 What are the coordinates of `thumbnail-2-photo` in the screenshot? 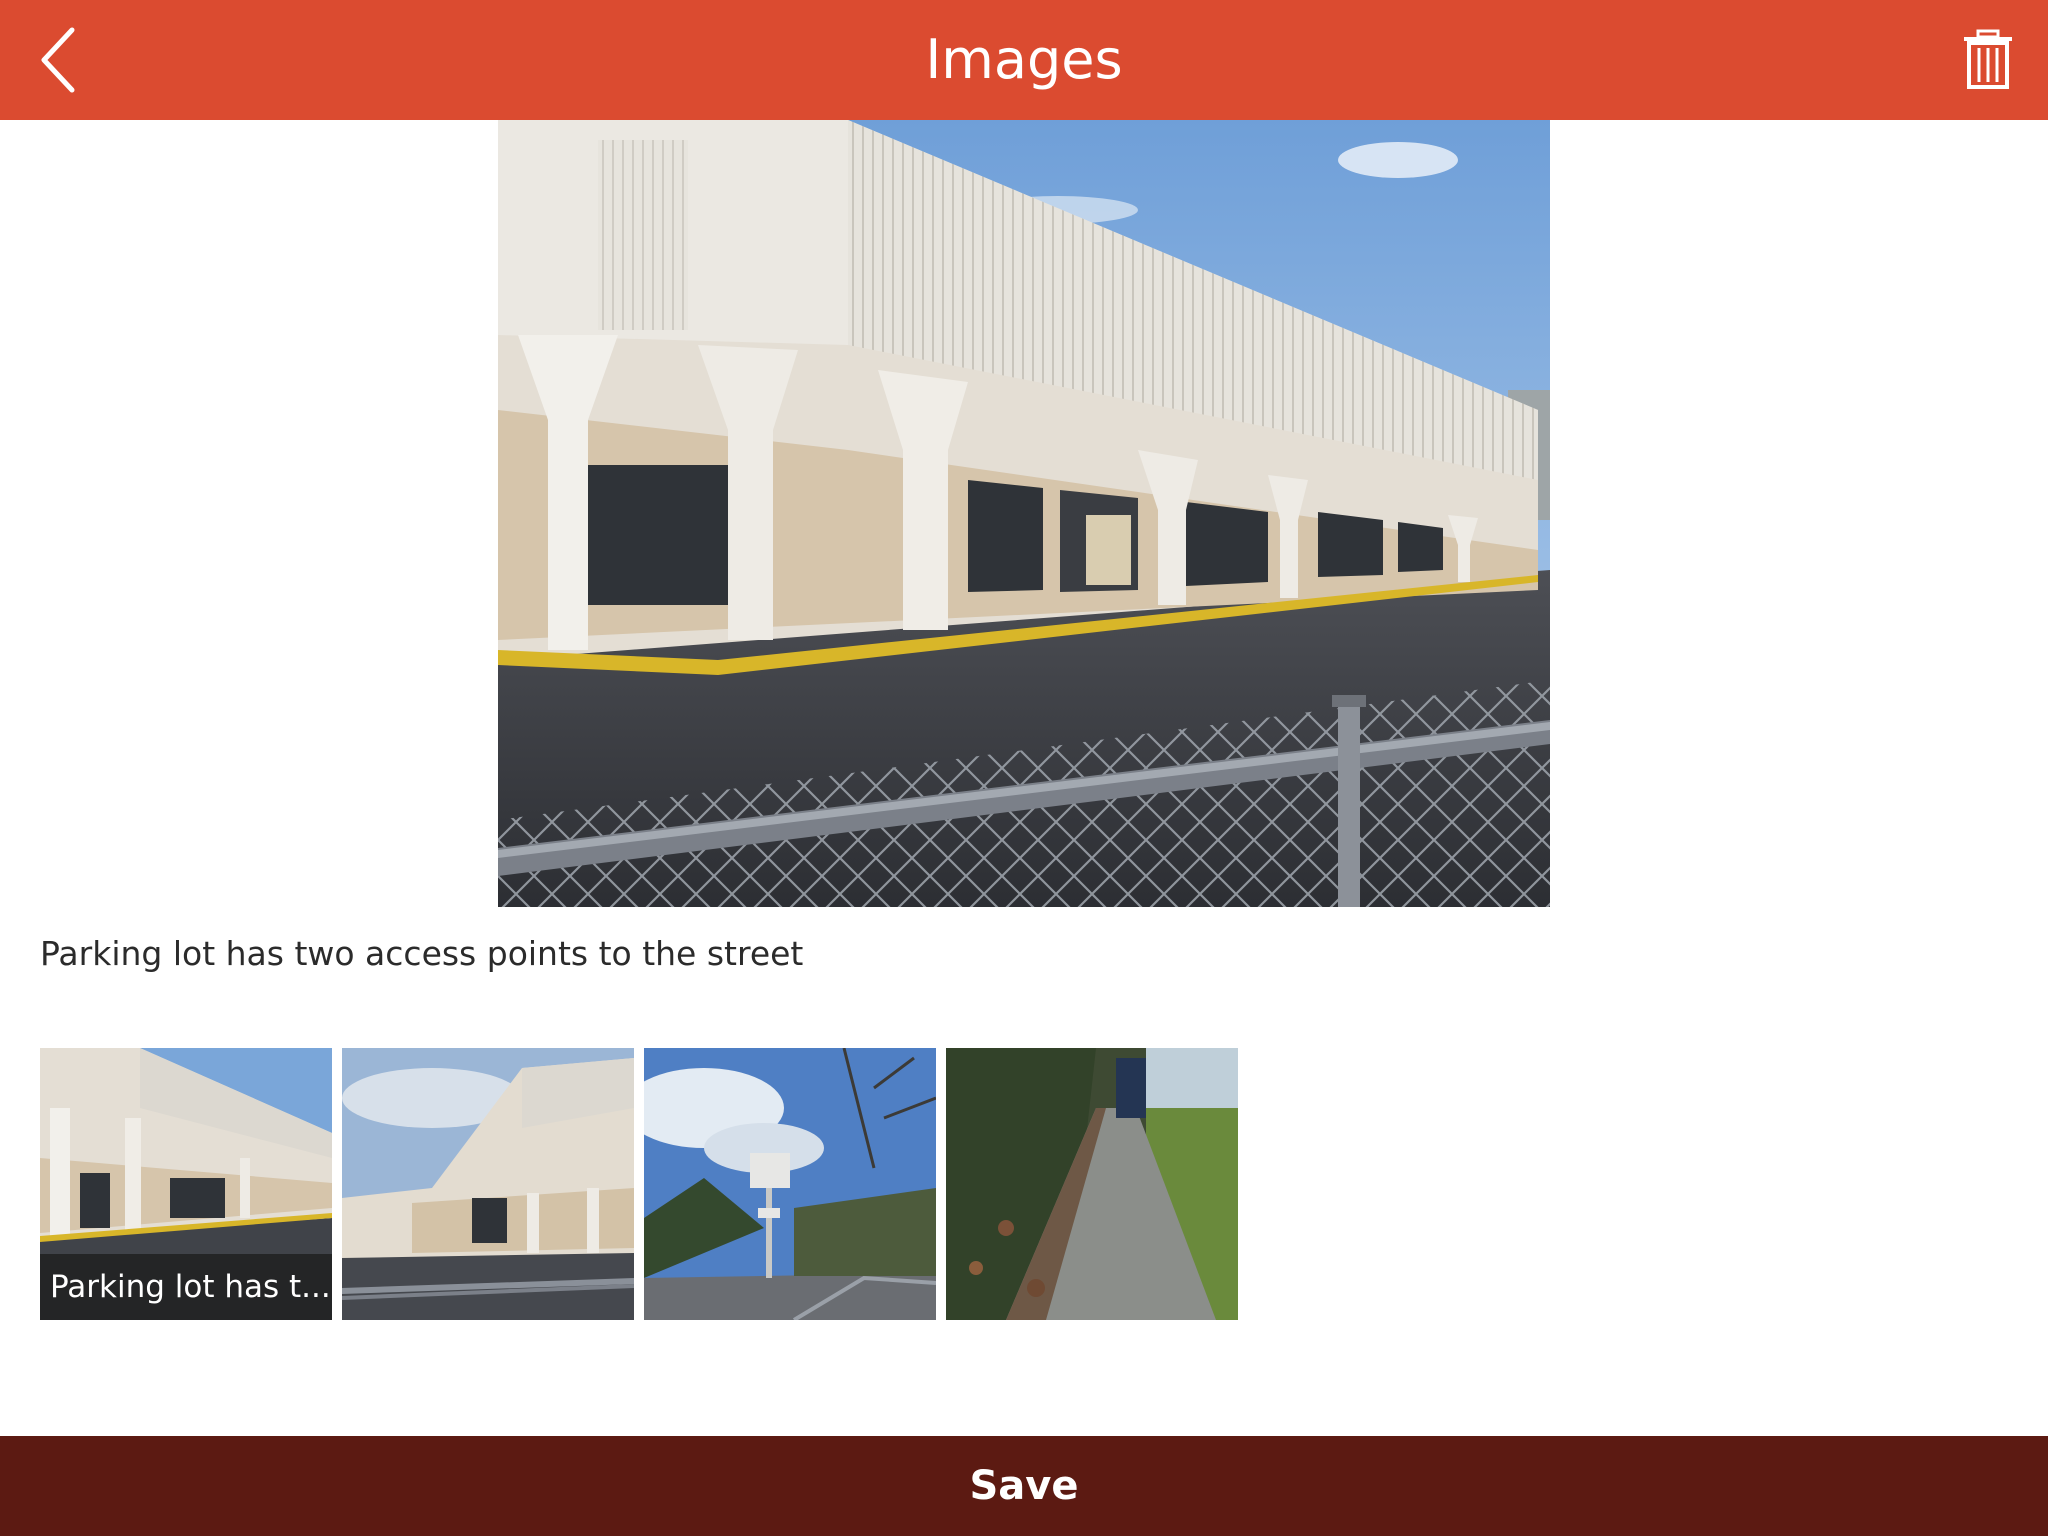 It's located at (488, 1184).